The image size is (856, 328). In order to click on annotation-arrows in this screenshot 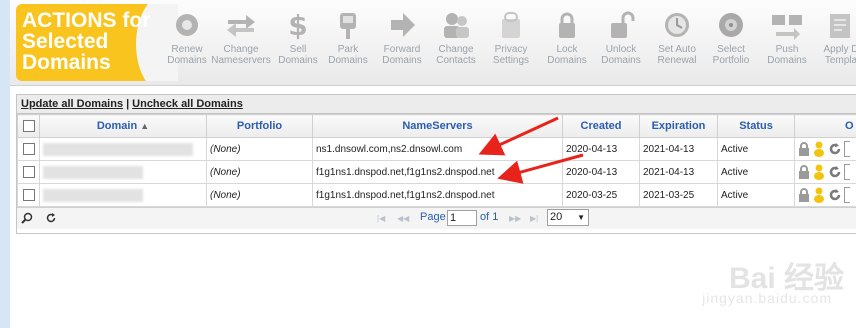, I will do `click(531, 150)`.